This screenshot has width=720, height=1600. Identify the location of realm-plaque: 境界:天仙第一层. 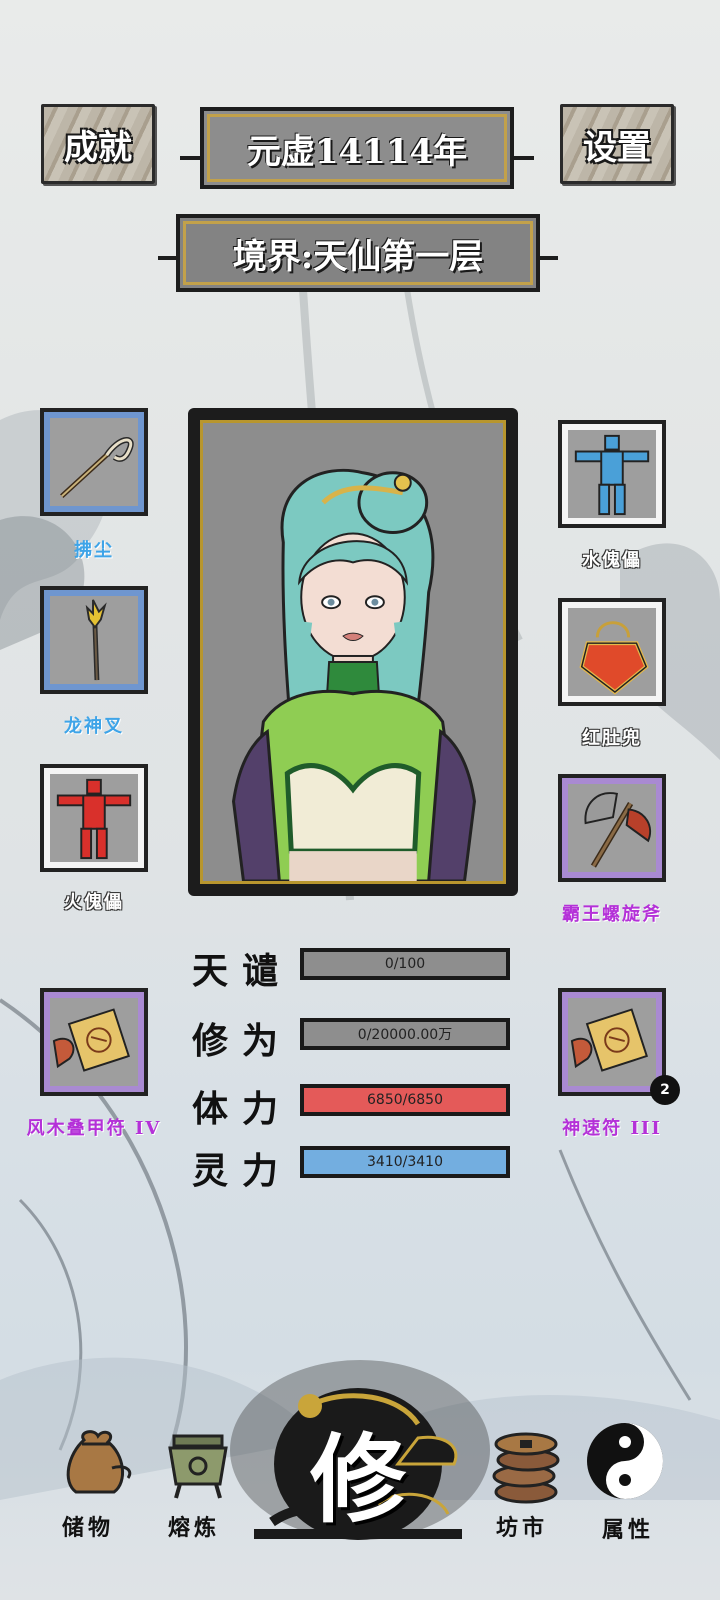
(358, 253).